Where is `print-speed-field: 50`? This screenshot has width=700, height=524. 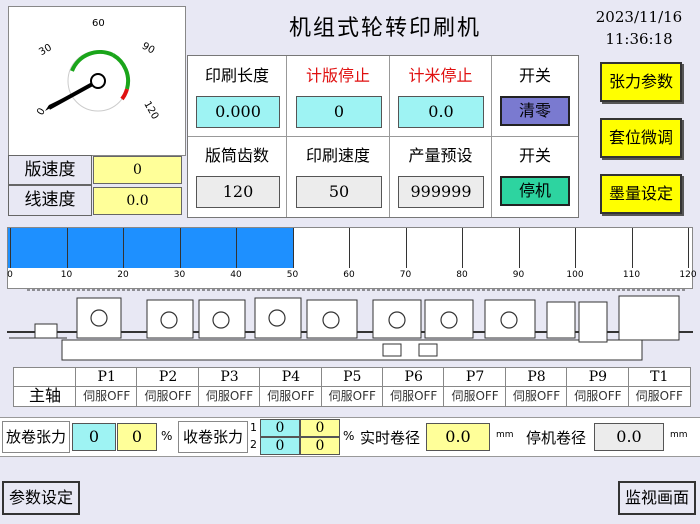
print-speed-field: 50 is located at coordinates (339, 192).